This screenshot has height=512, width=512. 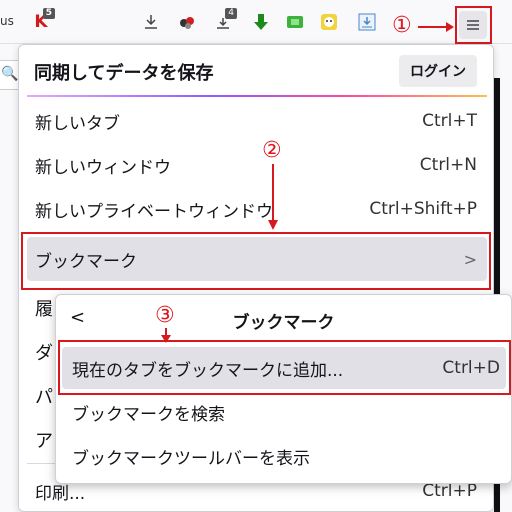 What do you see at coordinates (77, 123) in the screenshot?
I see `menu-item-label: 新しいタブ` at bounding box center [77, 123].